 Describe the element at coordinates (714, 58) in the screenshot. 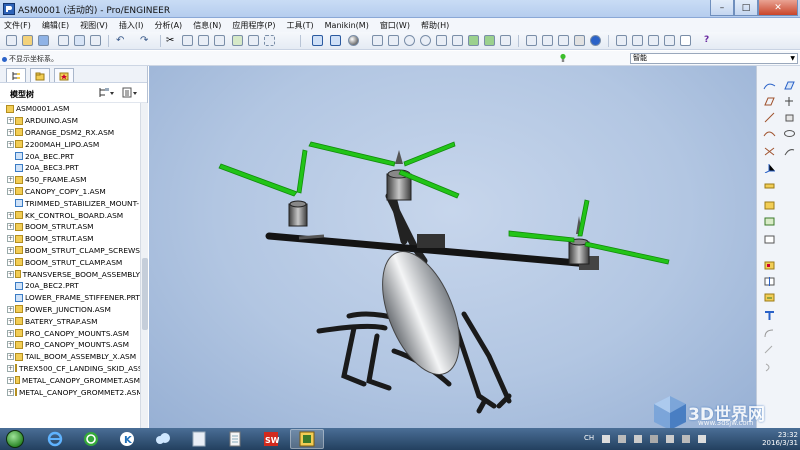

I see `selection-filter-dropdown: 智能 ▼` at that location.